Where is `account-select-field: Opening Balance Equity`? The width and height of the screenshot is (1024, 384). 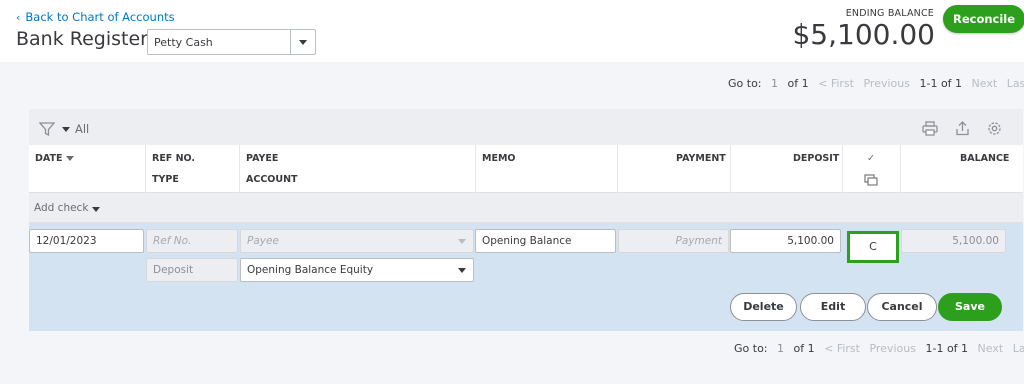
account-select-field: Opening Balance Equity is located at coordinates (357, 270).